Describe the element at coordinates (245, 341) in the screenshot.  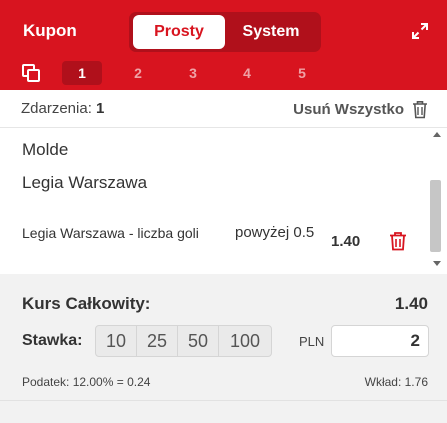
I see `quick-stake-100-button: 100` at that location.